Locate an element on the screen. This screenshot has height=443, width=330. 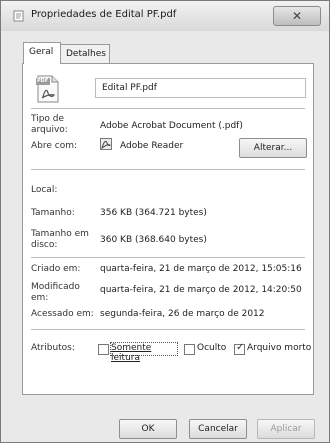
size-value: 356 KB (364.721 bytes) is located at coordinates (153, 213).